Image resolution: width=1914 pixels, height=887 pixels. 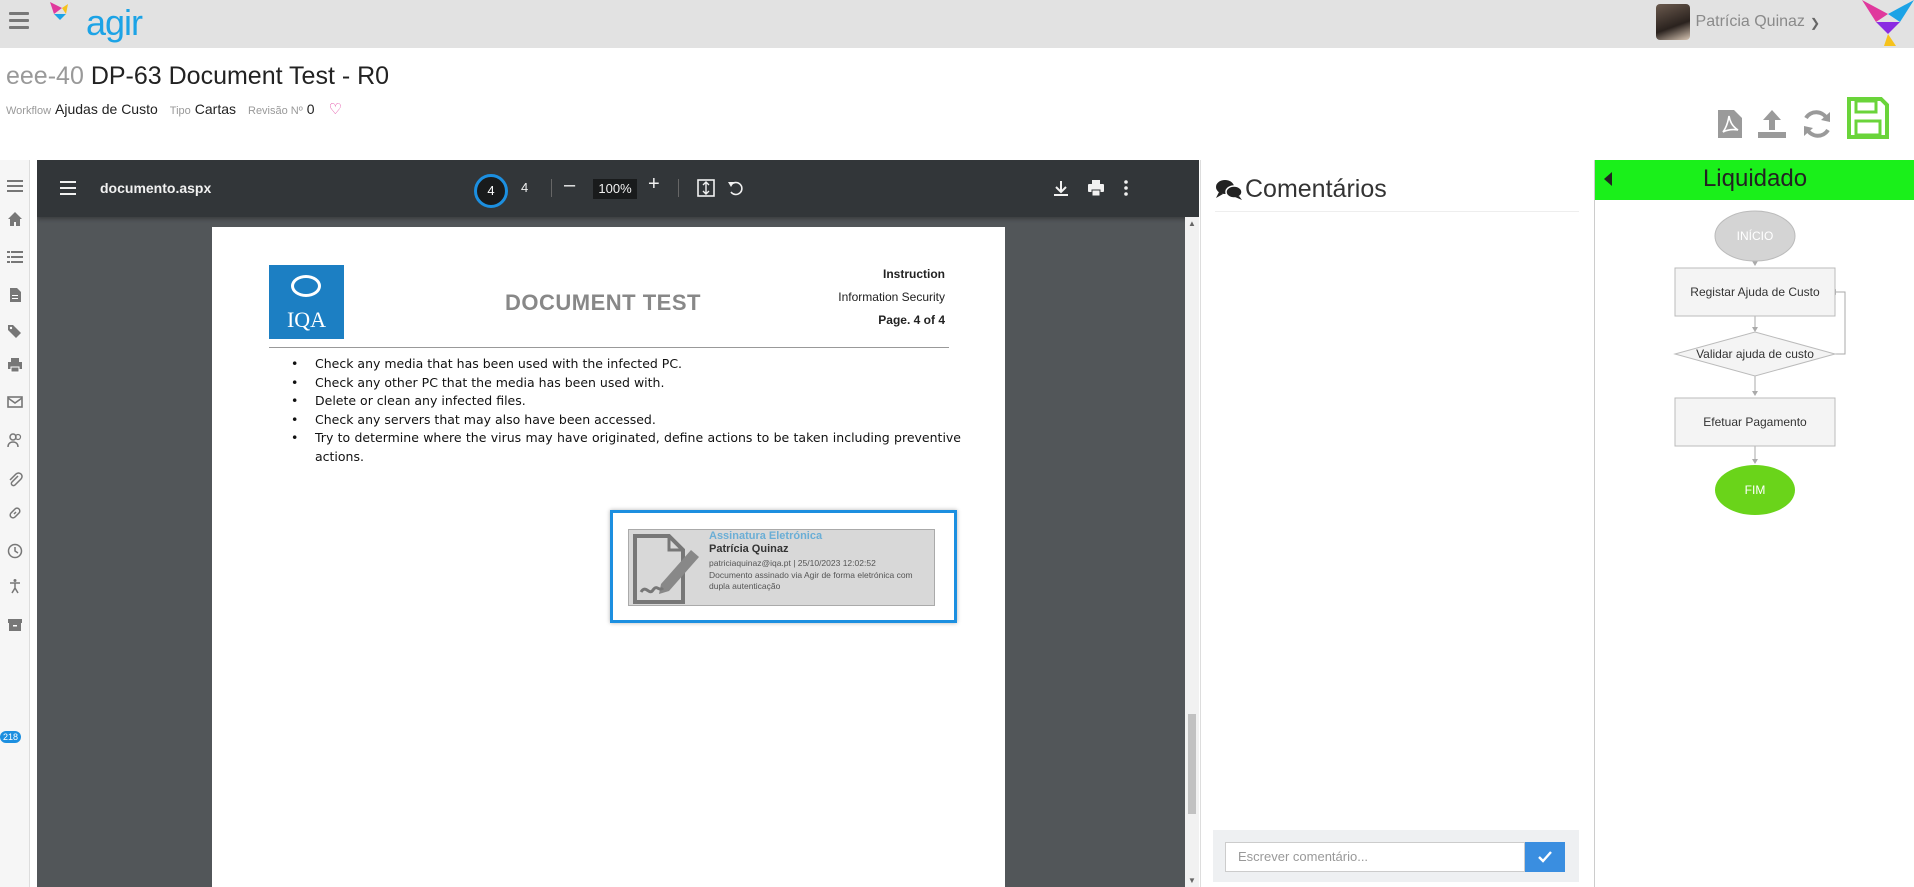 What do you see at coordinates (15, 402) in the screenshot?
I see `envelope-icon` at bounding box center [15, 402].